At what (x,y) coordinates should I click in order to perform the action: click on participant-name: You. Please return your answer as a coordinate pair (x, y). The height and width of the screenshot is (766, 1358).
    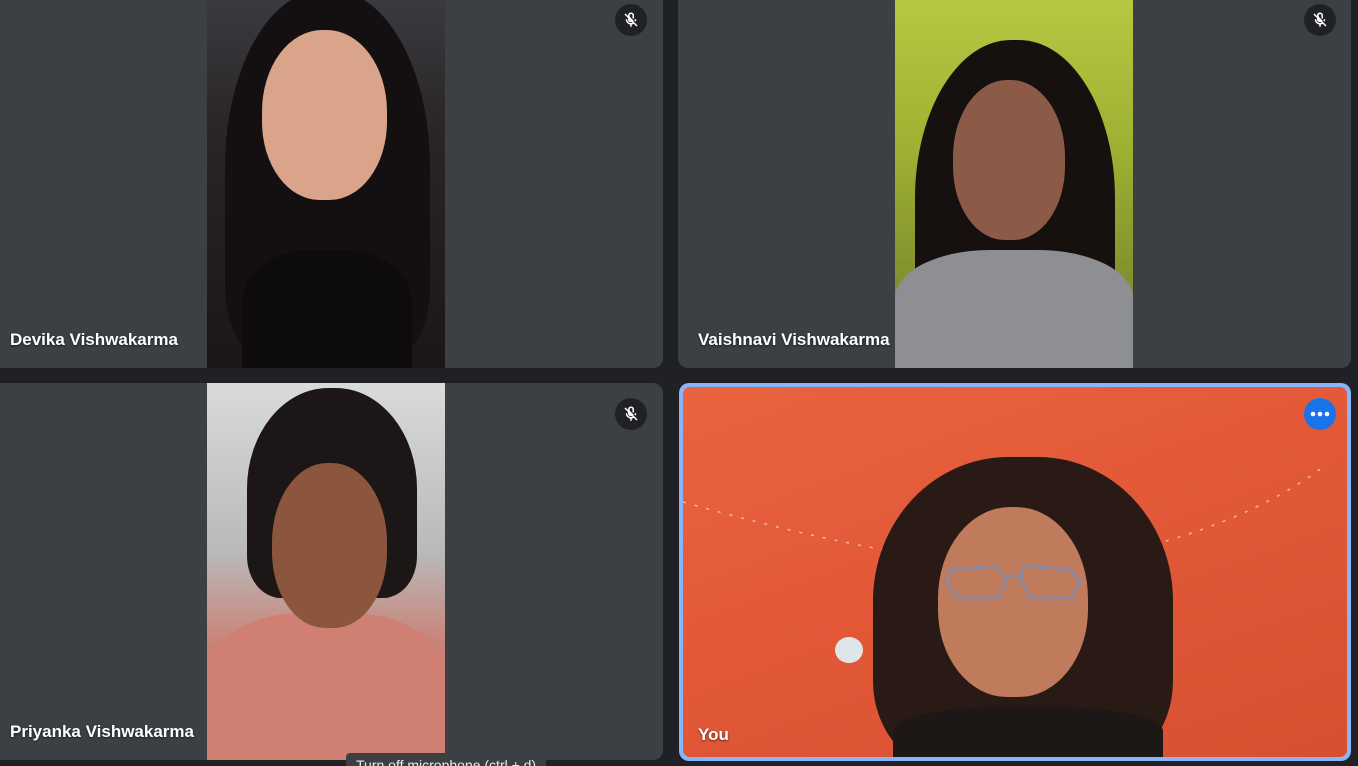
    Looking at the image, I should click on (713, 734).